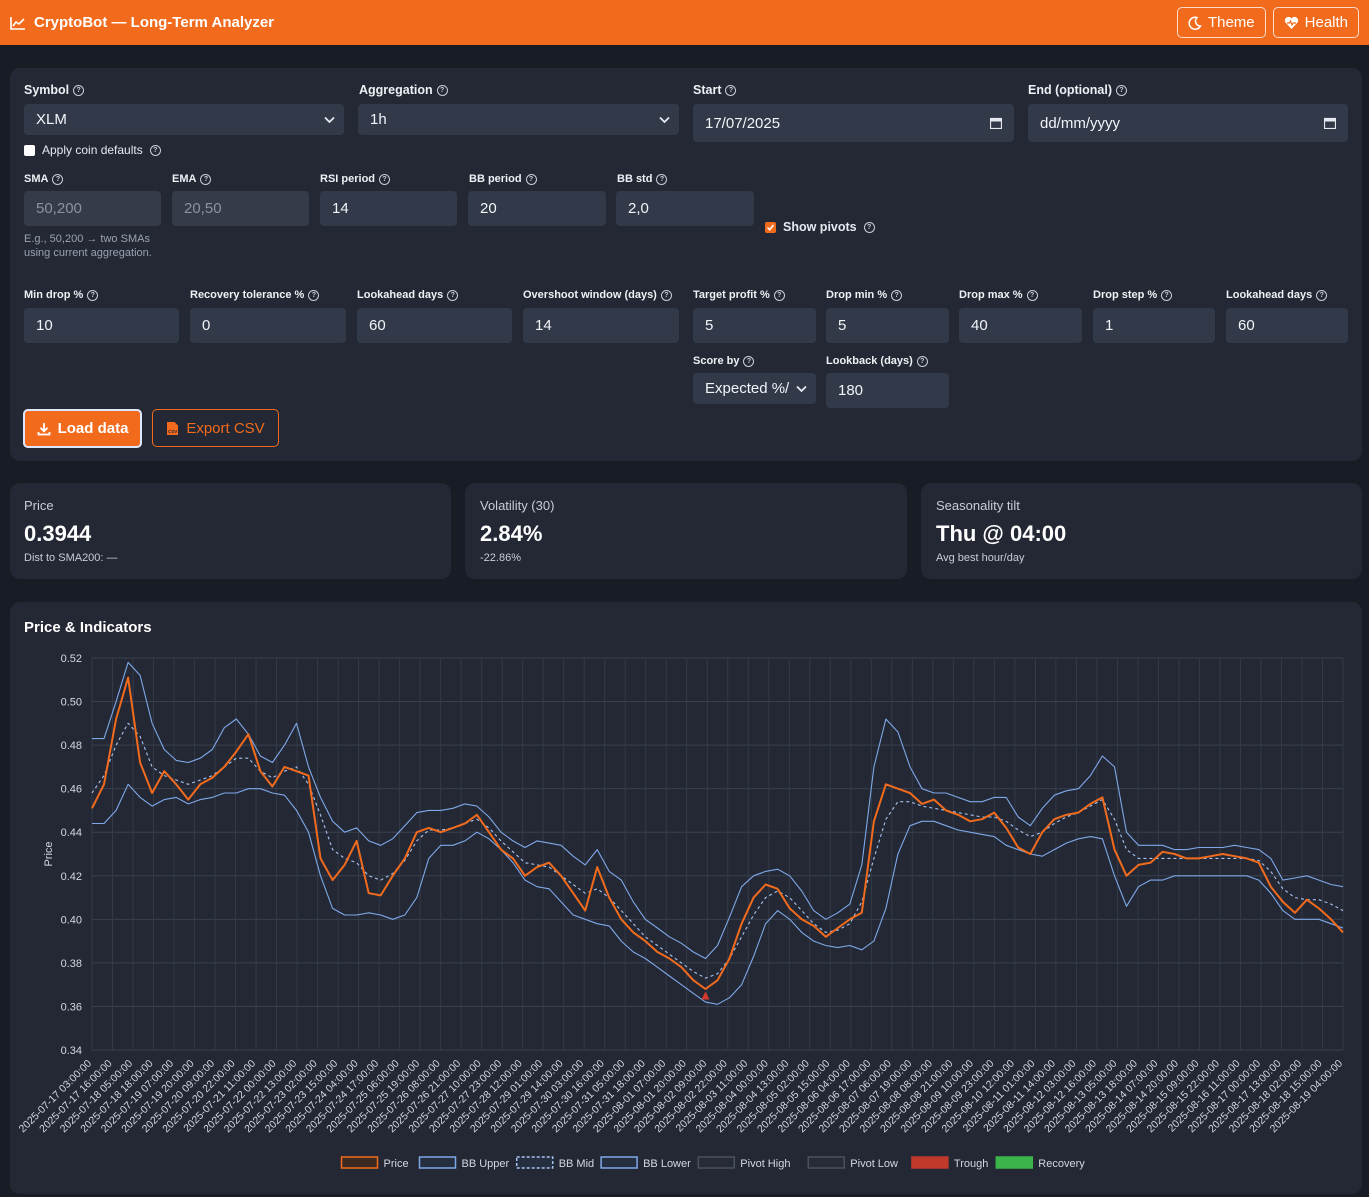 This screenshot has width=1369, height=1197. What do you see at coordinates (517, 505) in the screenshot?
I see `stat-label: Volatility (30)` at bounding box center [517, 505].